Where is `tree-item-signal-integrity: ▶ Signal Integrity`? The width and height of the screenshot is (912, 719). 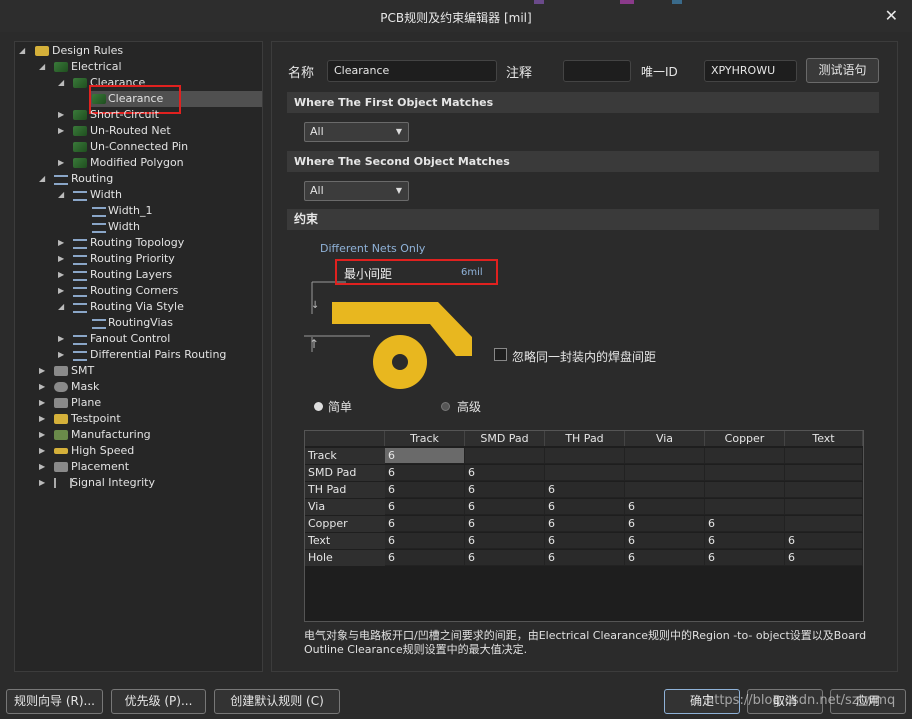
tree-item-signal-integrity: ▶ Signal Integrity is located at coordinates (138, 483).